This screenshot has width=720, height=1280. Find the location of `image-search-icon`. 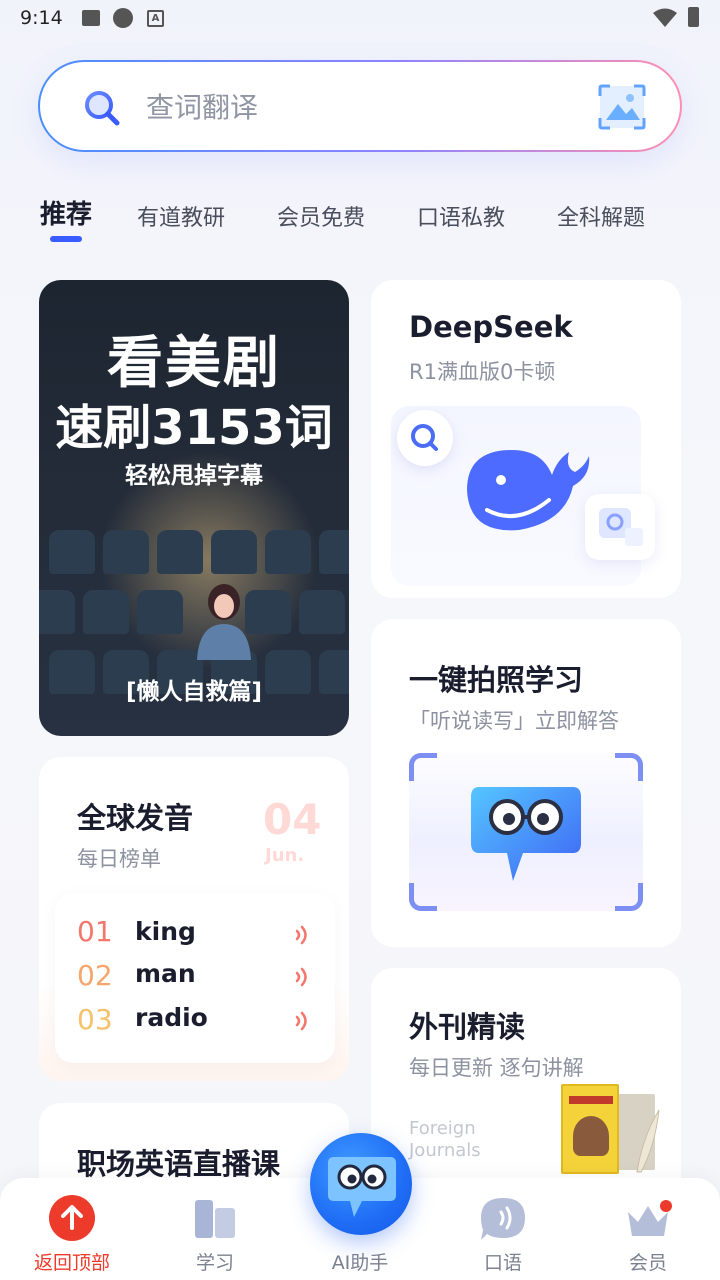

image-search-icon is located at coordinates (622, 107).